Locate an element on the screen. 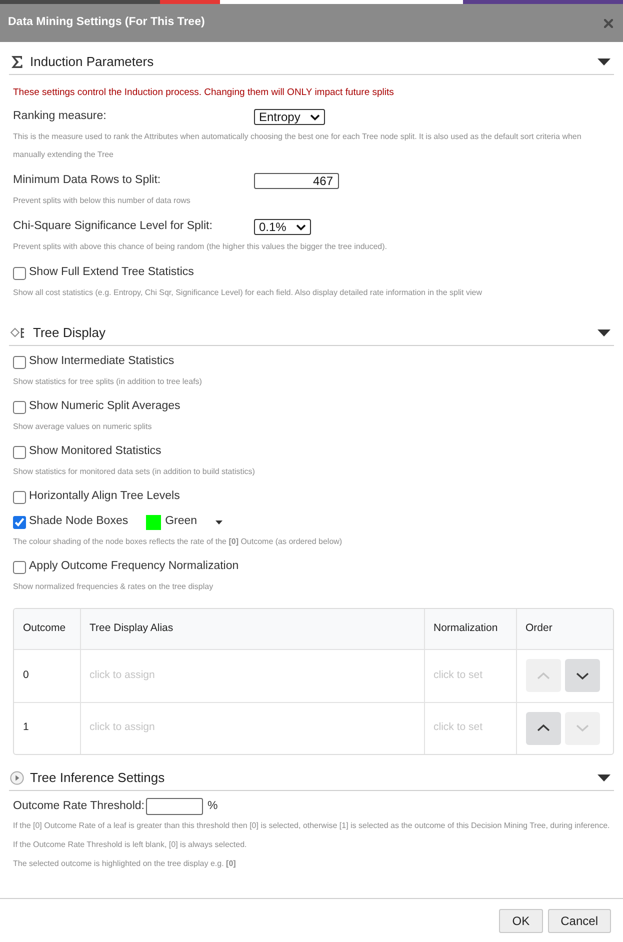 The image size is (623, 942). table-cell: 0 is located at coordinates (47, 675).